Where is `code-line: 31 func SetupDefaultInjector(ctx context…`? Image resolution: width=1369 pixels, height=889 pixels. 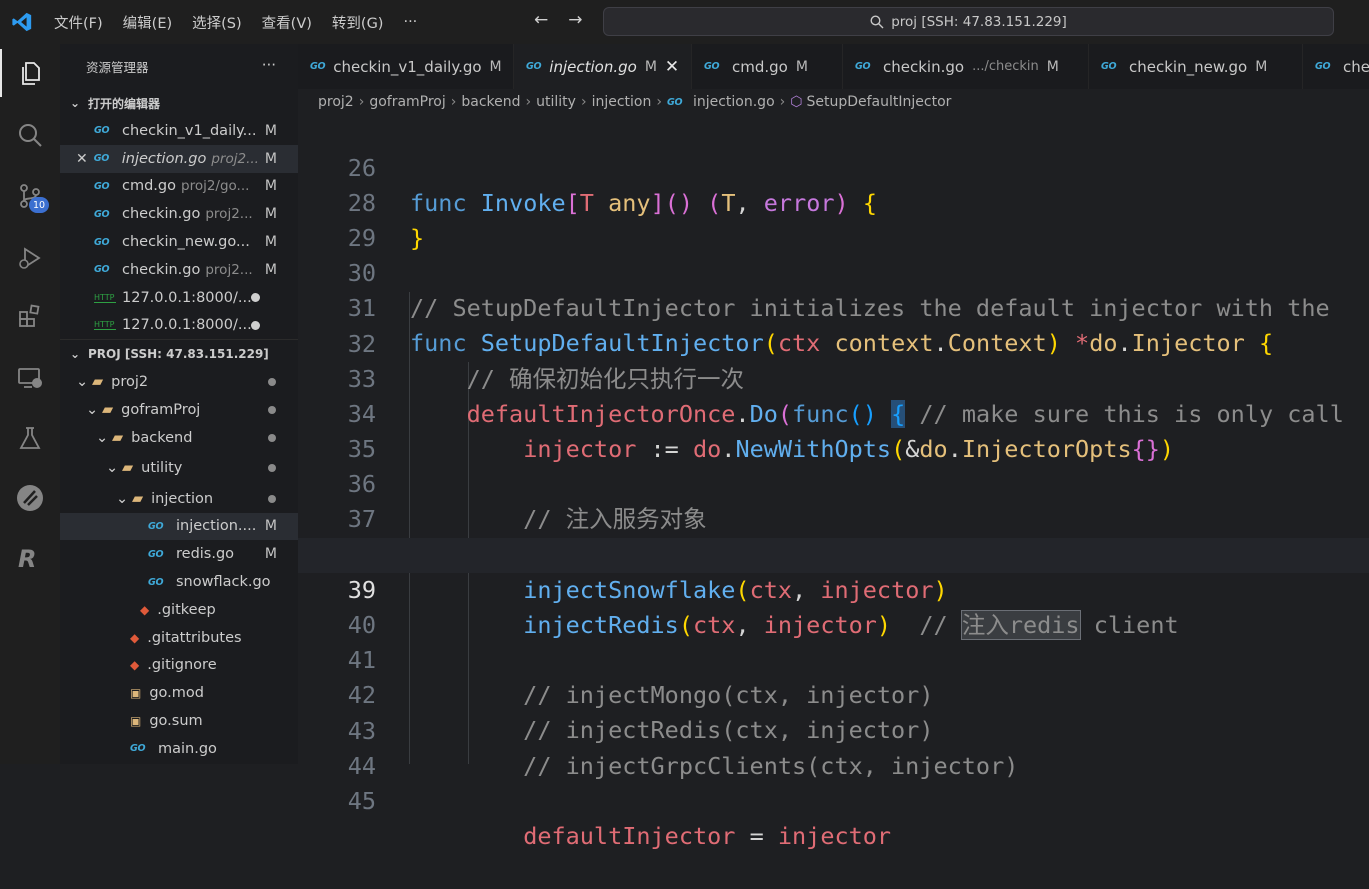 code-line: 31 func SetupDefaultInjector(ctx context… is located at coordinates (833, 306).